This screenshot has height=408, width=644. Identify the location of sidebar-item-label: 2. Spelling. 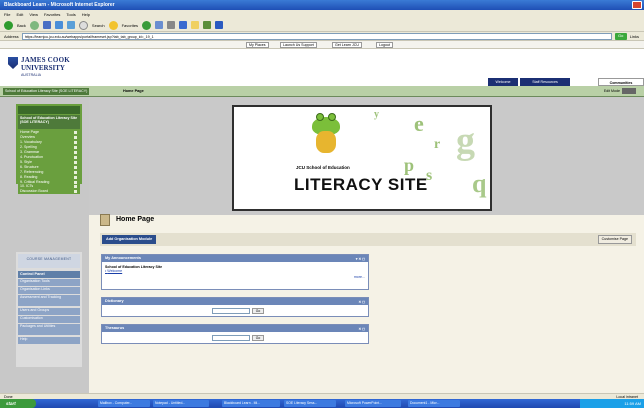
(28, 147).